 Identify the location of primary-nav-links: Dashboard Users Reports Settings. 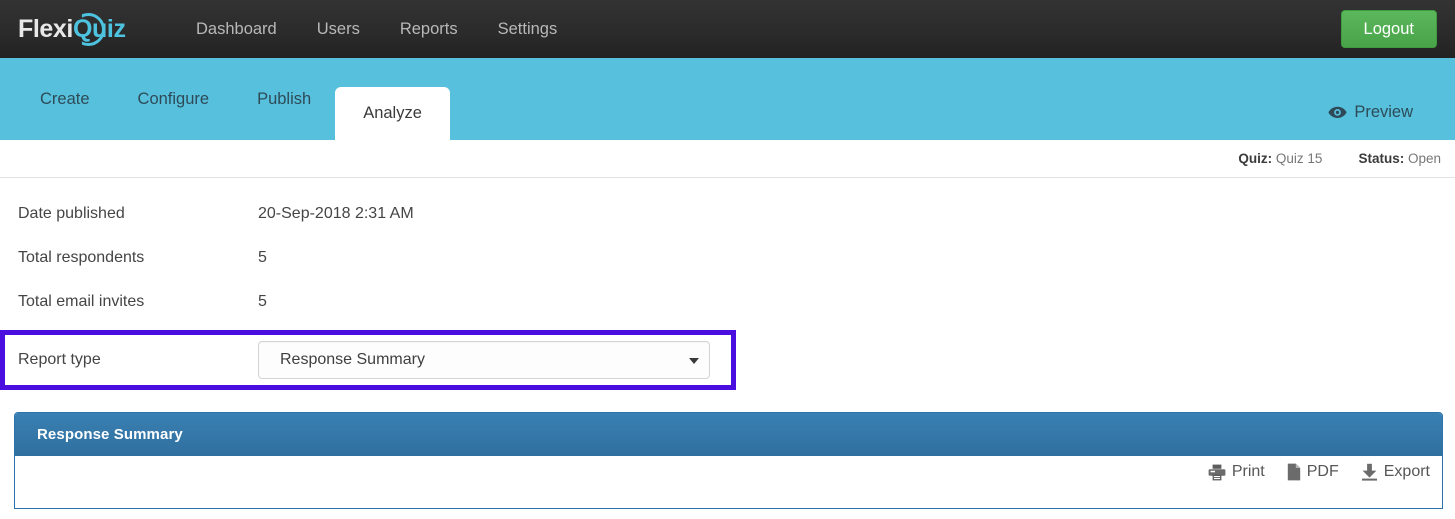
(376, 29).